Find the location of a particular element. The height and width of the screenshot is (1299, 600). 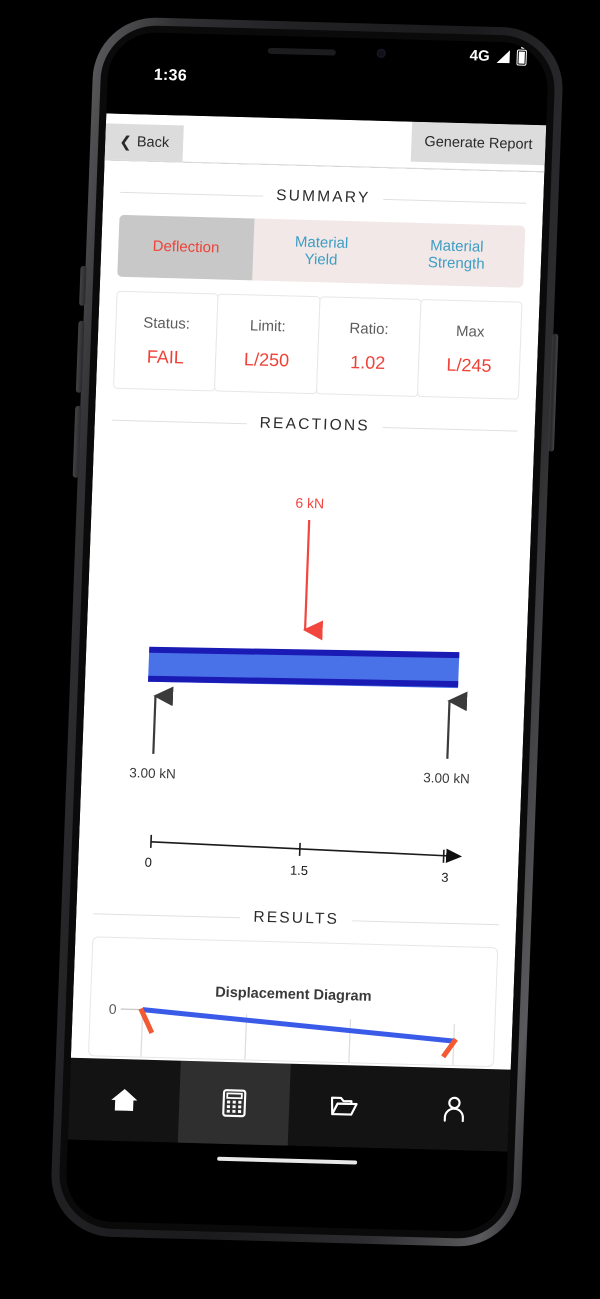

metric-status-label: Status: is located at coordinates (166, 323).